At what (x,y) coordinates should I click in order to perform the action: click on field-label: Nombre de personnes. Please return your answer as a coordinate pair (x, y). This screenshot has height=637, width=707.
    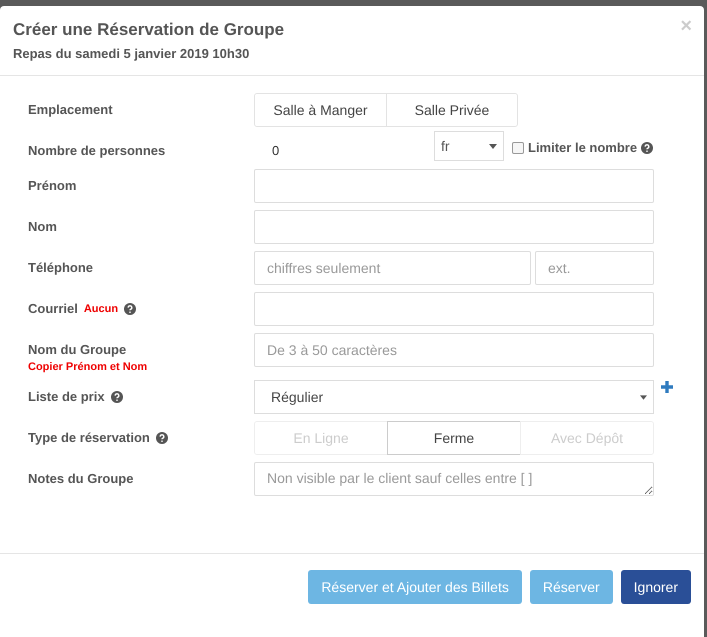
    Looking at the image, I should click on (97, 150).